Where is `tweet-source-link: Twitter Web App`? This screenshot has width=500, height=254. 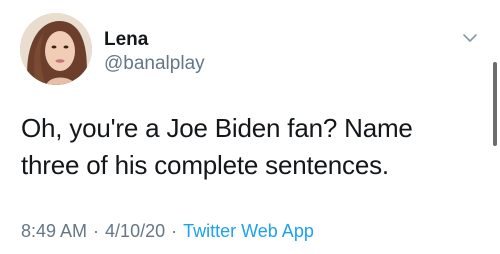
tweet-source-link: Twitter Web App is located at coordinates (248, 231).